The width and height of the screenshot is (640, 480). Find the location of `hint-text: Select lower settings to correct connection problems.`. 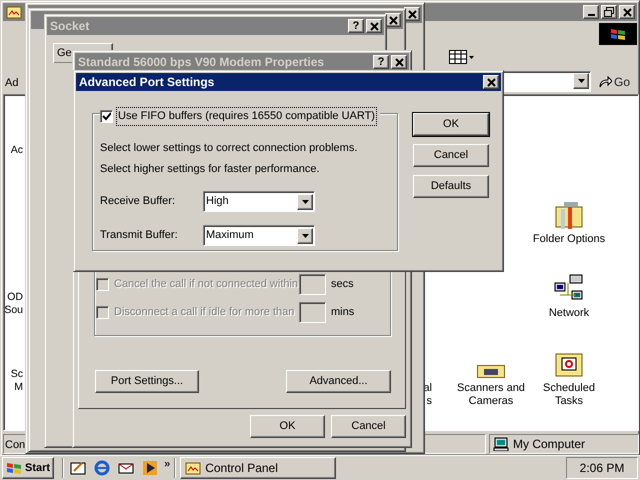

hint-text: Select lower settings to correct connection problems. is located at coordinates (229, 148).